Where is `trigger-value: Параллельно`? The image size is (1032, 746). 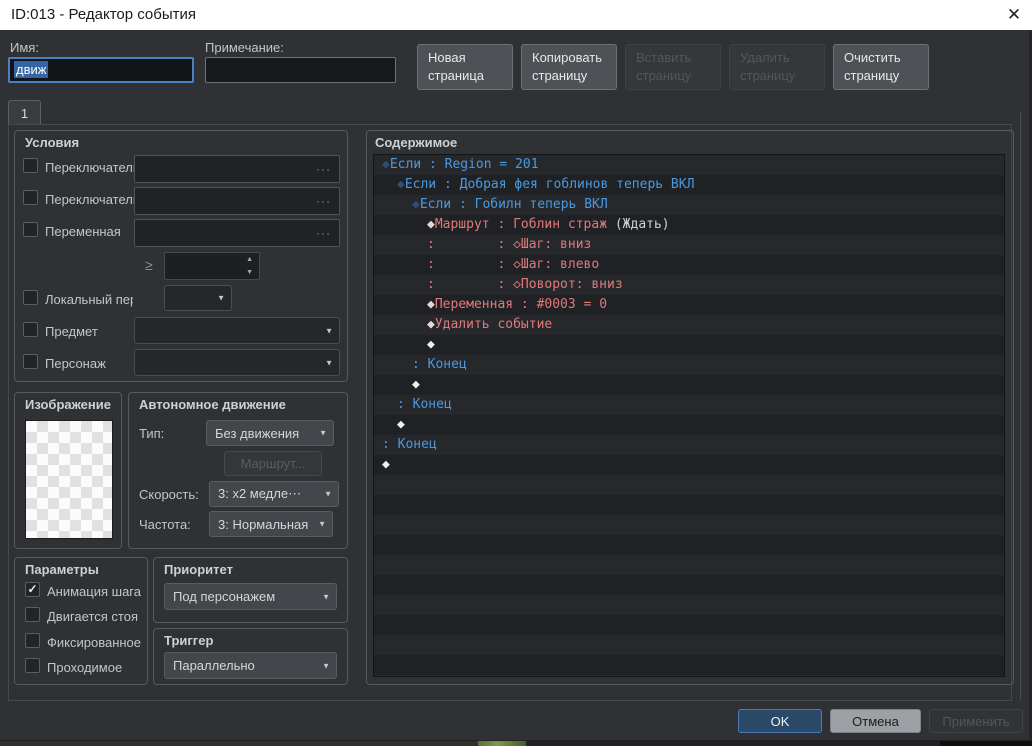 trigger-value: Параллельно is located at coordinates (214, 665).